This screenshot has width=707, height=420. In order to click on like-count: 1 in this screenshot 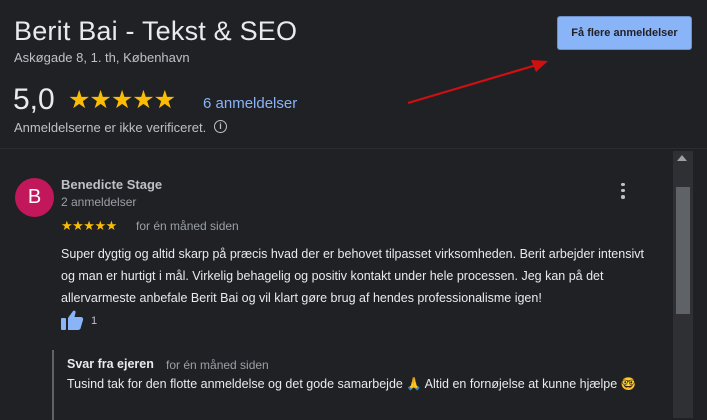, I will do `click(94, 321)`.